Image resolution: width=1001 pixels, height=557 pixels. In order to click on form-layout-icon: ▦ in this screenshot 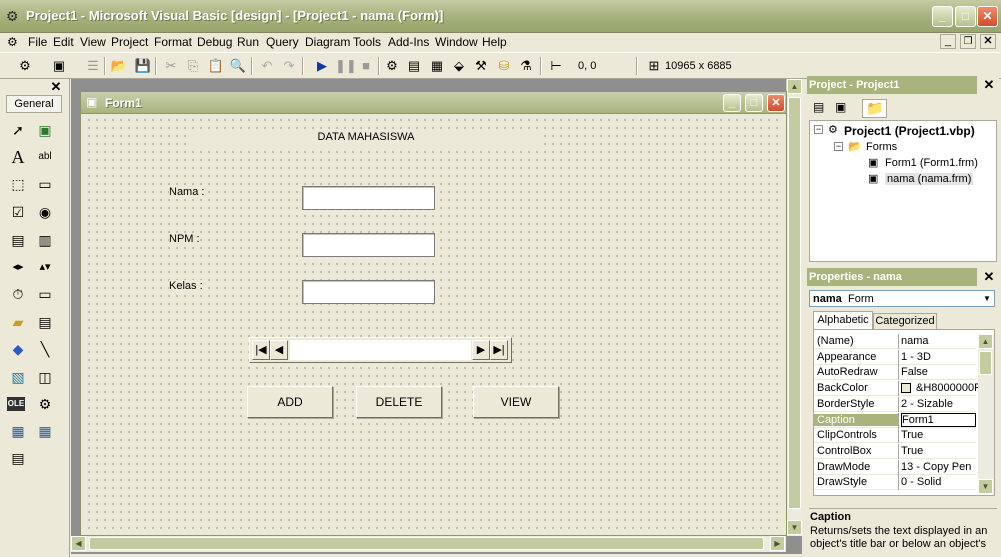, I will do `click(437, 66)`.